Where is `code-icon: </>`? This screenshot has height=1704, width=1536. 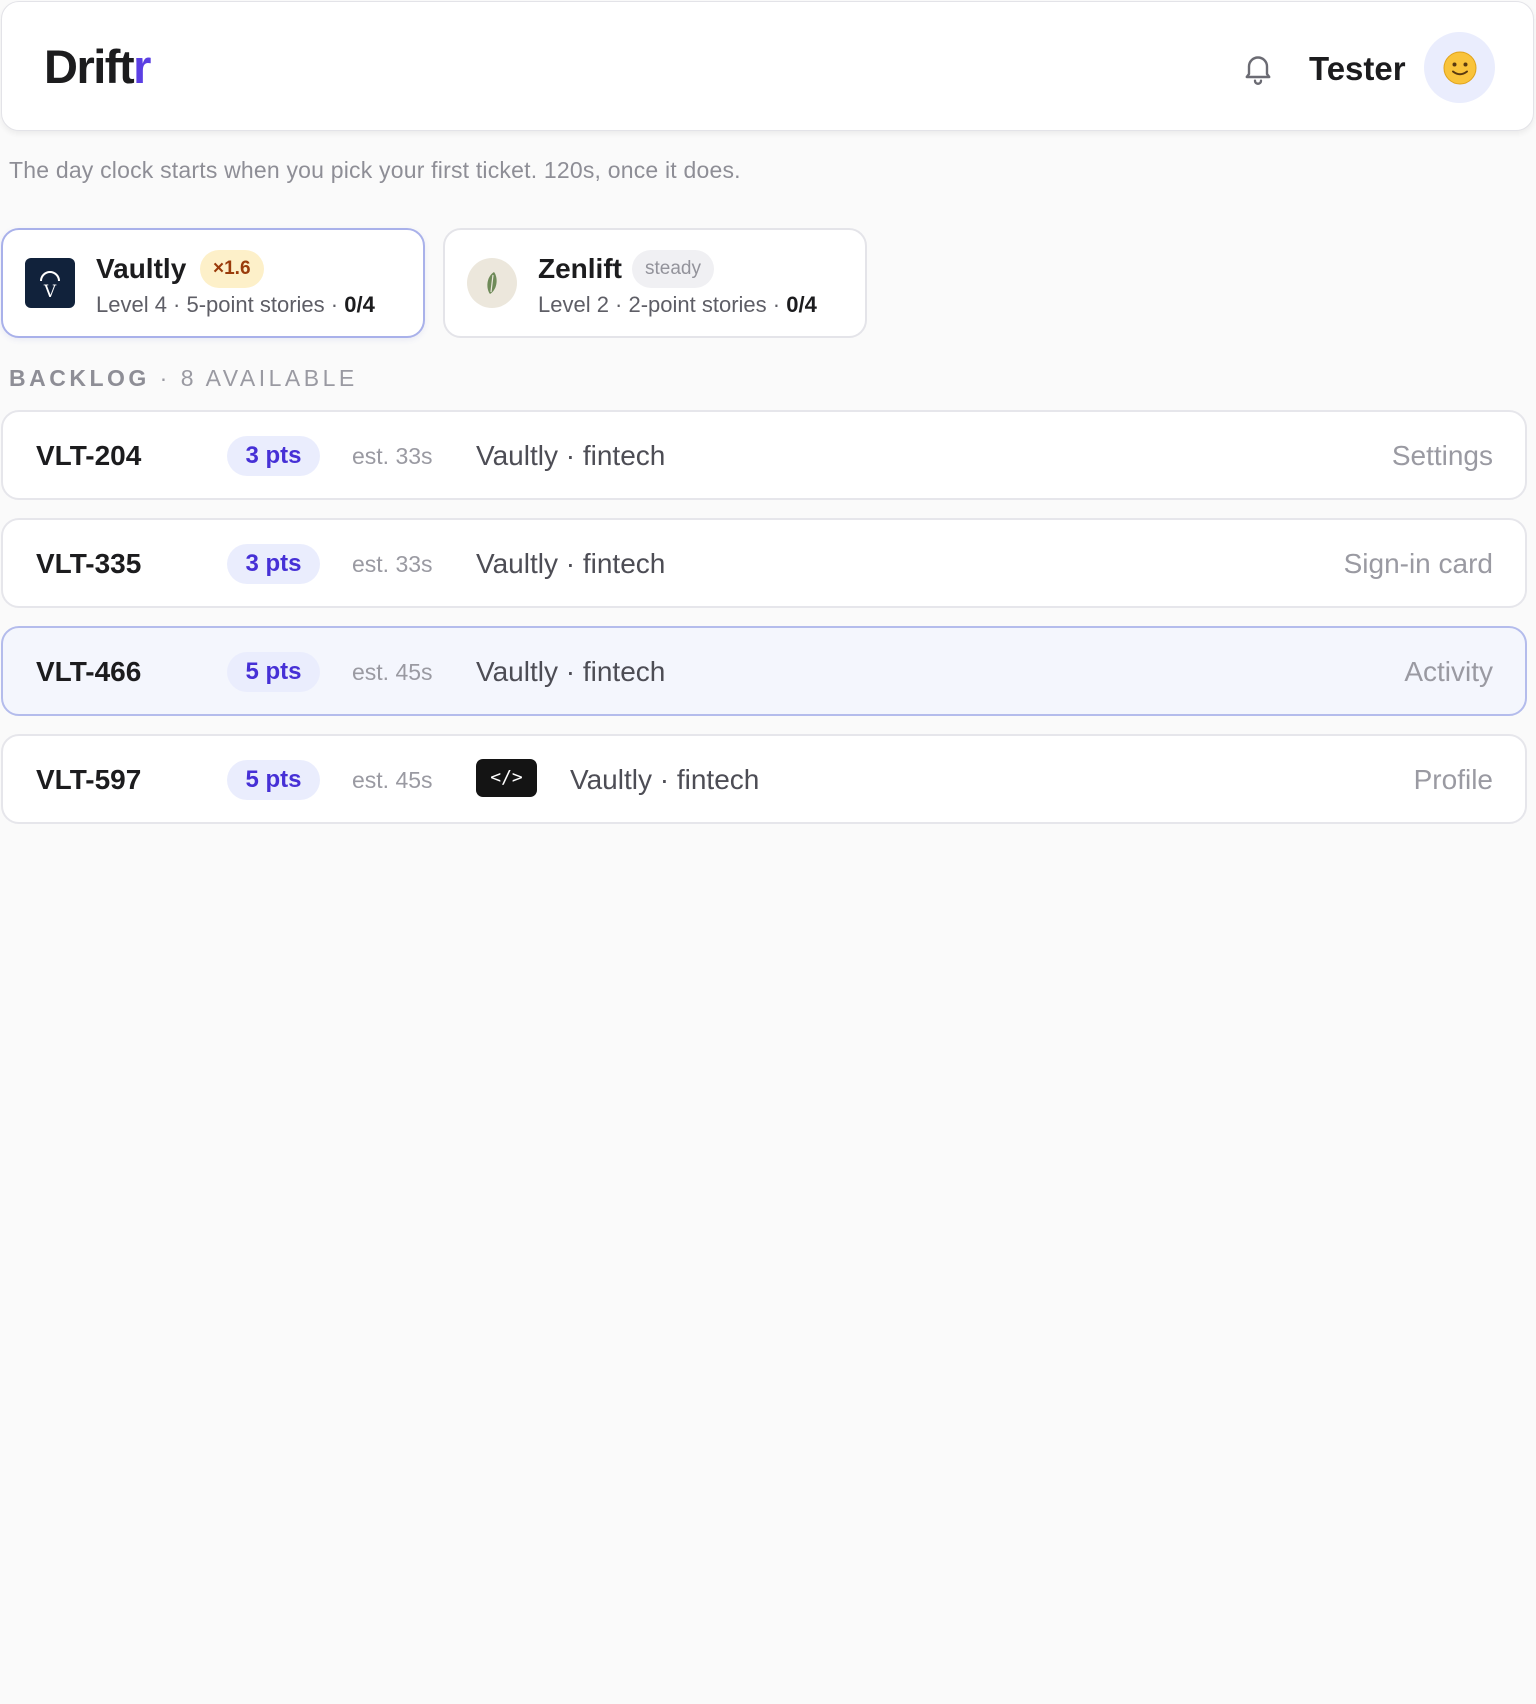
code-icon: </> is located at coordinates (506, 778).